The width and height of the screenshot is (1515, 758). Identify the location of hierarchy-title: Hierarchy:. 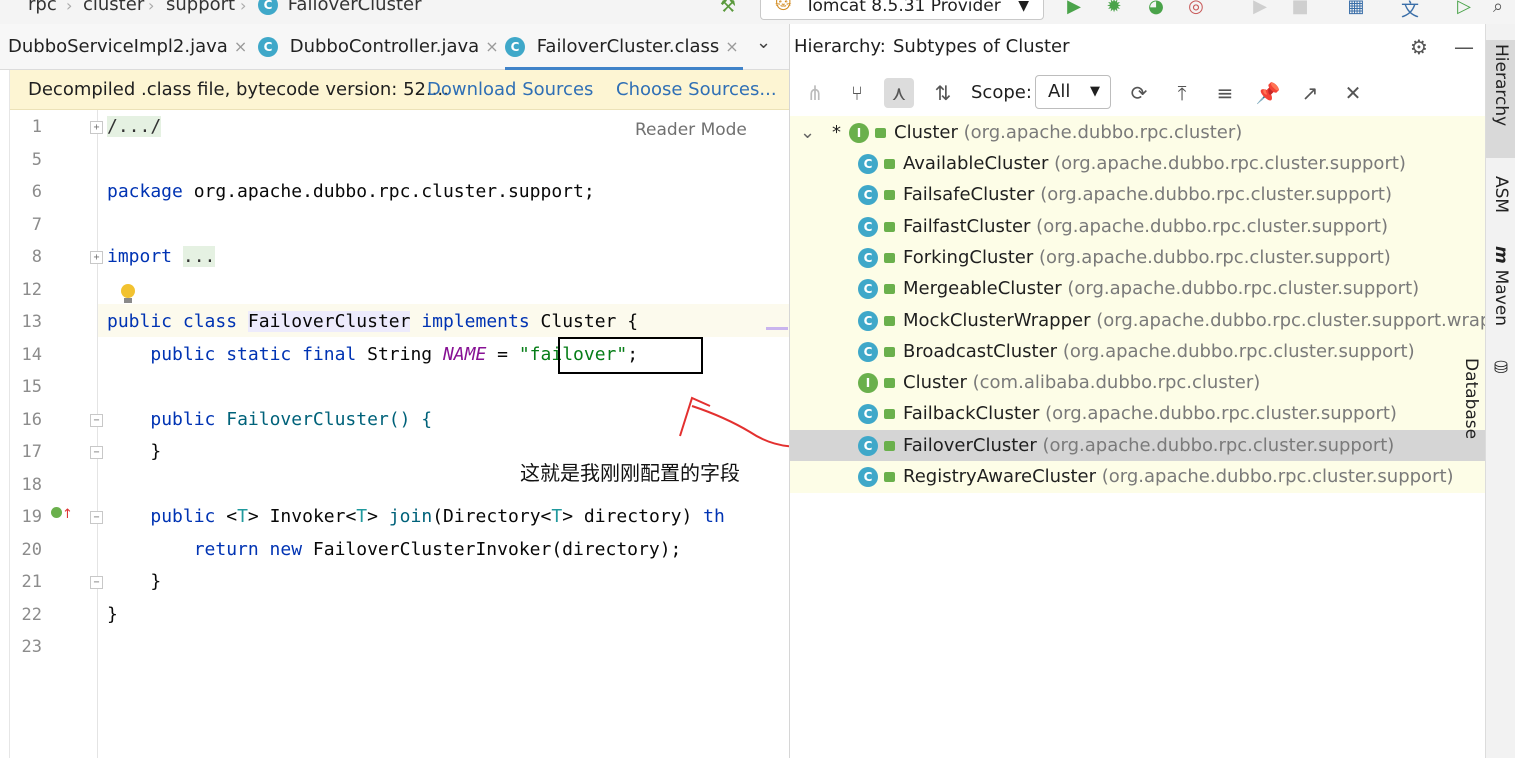
(840, 46).